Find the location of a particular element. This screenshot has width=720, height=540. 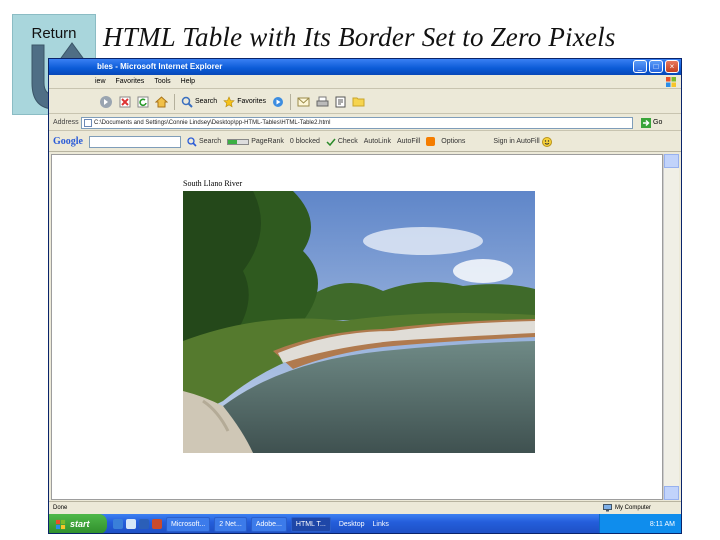

options-button: Options is located at coordinates (453, 141).